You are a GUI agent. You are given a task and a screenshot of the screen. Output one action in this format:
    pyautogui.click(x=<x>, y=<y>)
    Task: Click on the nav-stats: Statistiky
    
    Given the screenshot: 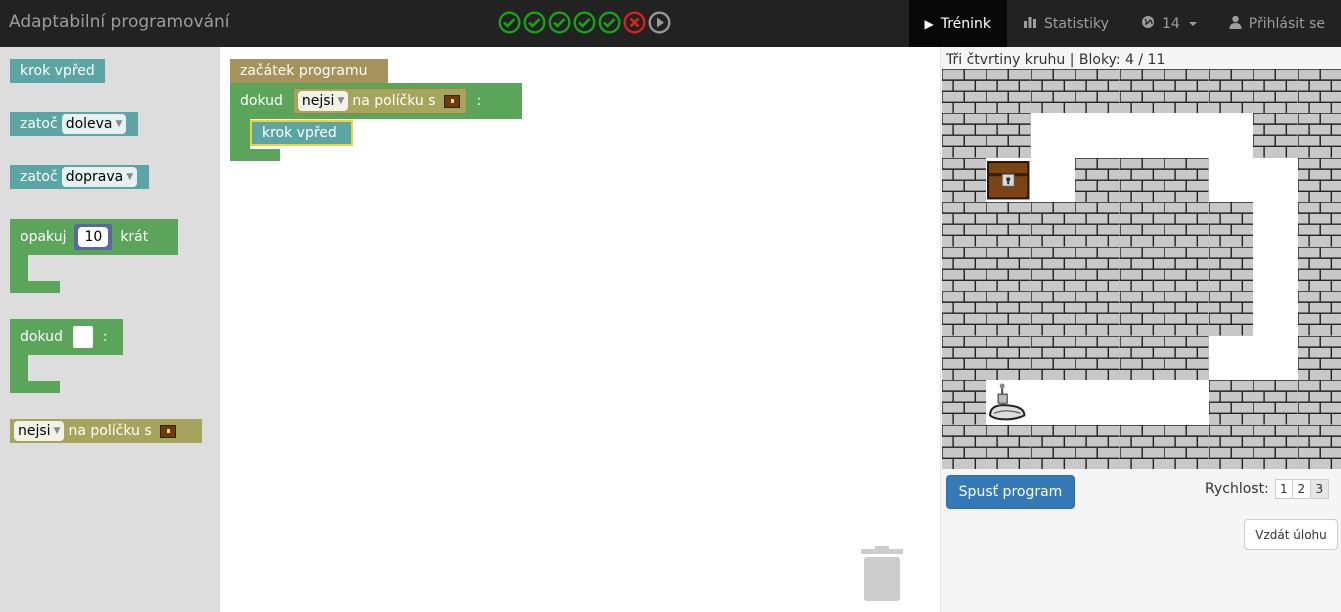 What is the action you would take?
    pyautogui.click(x=1066, y=23)
    